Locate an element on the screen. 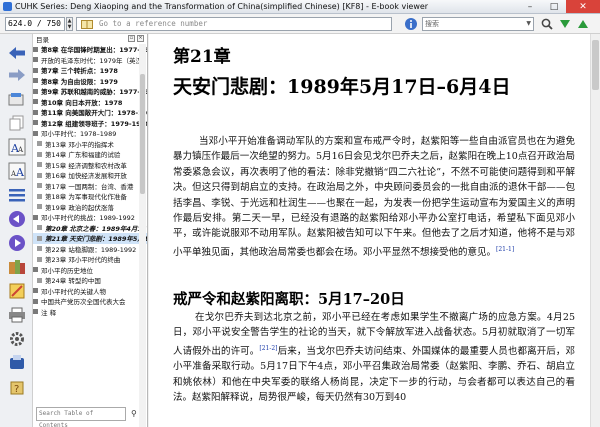 This screenshot has height=427, width=600. help-icon: ? is located at coordinates (17, 387).